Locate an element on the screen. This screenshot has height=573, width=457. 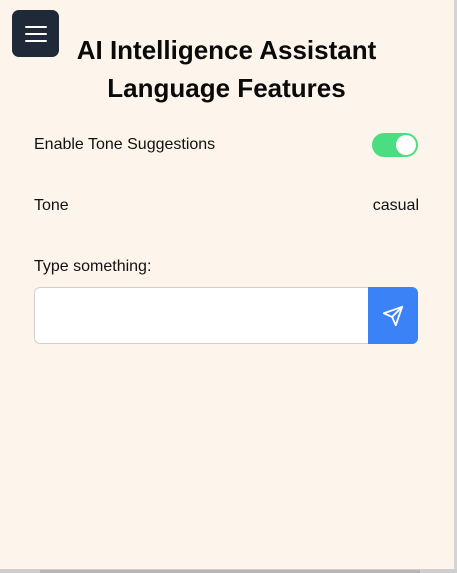
horizontal-scrollbar is located at coordinates (228, 571).